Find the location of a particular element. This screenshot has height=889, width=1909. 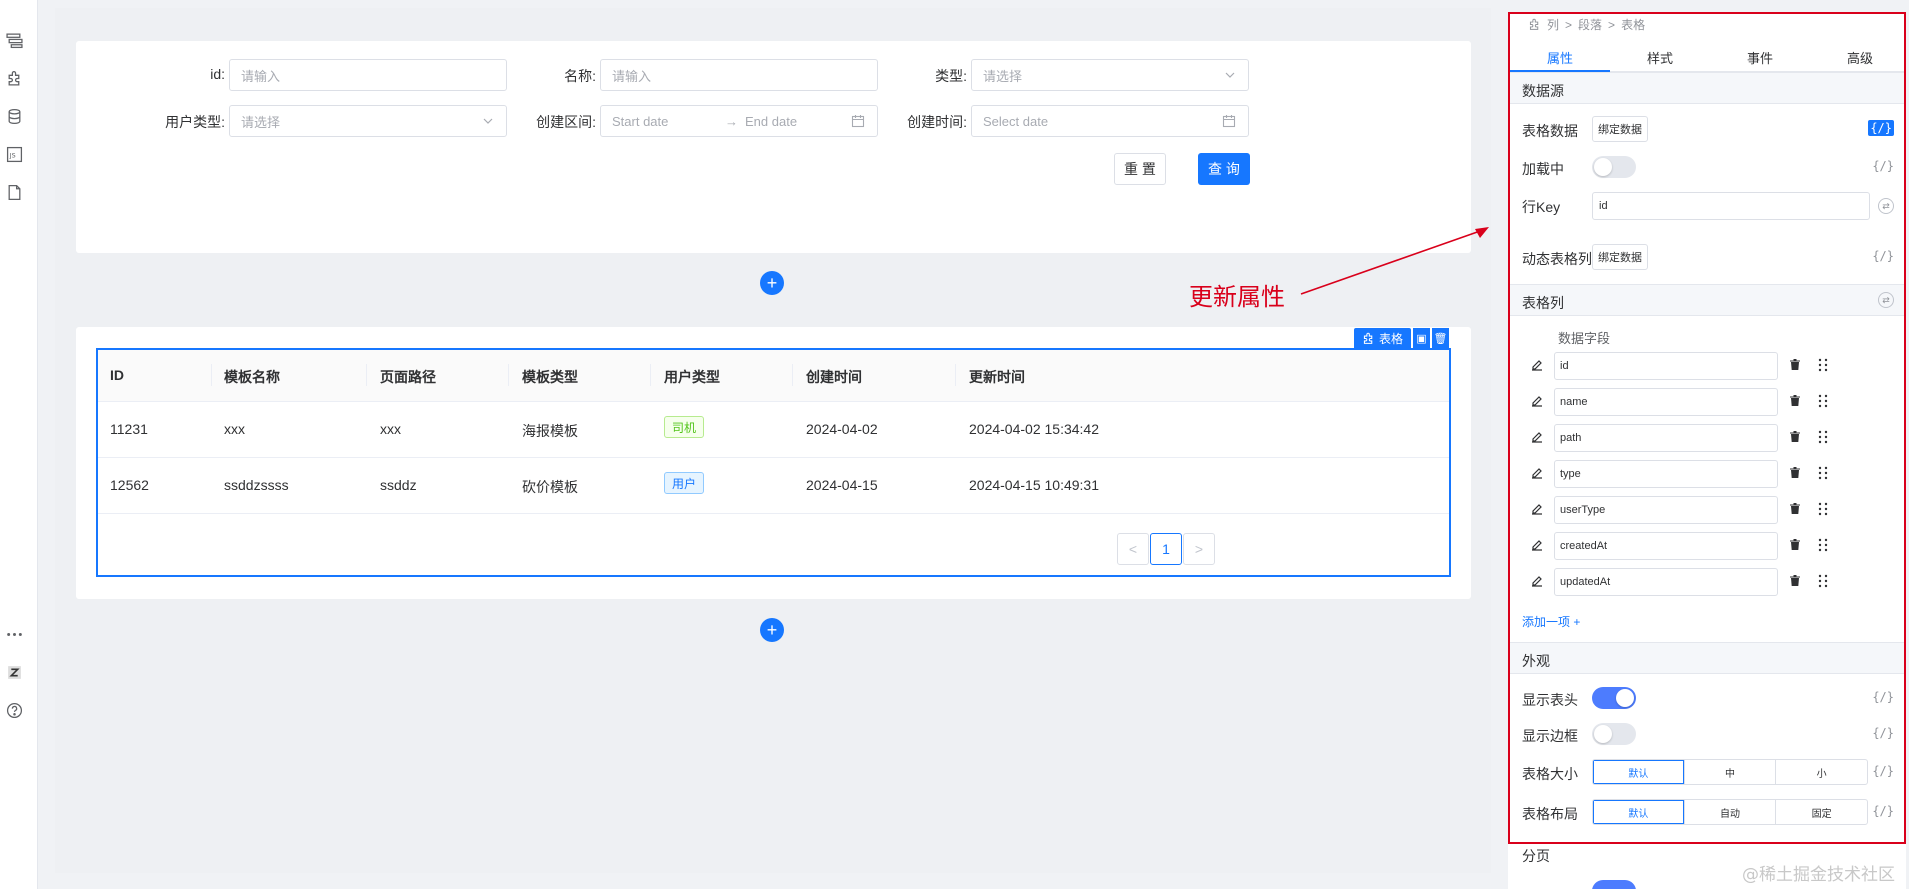

plus-icon: + is located at coordinates (772, 283).